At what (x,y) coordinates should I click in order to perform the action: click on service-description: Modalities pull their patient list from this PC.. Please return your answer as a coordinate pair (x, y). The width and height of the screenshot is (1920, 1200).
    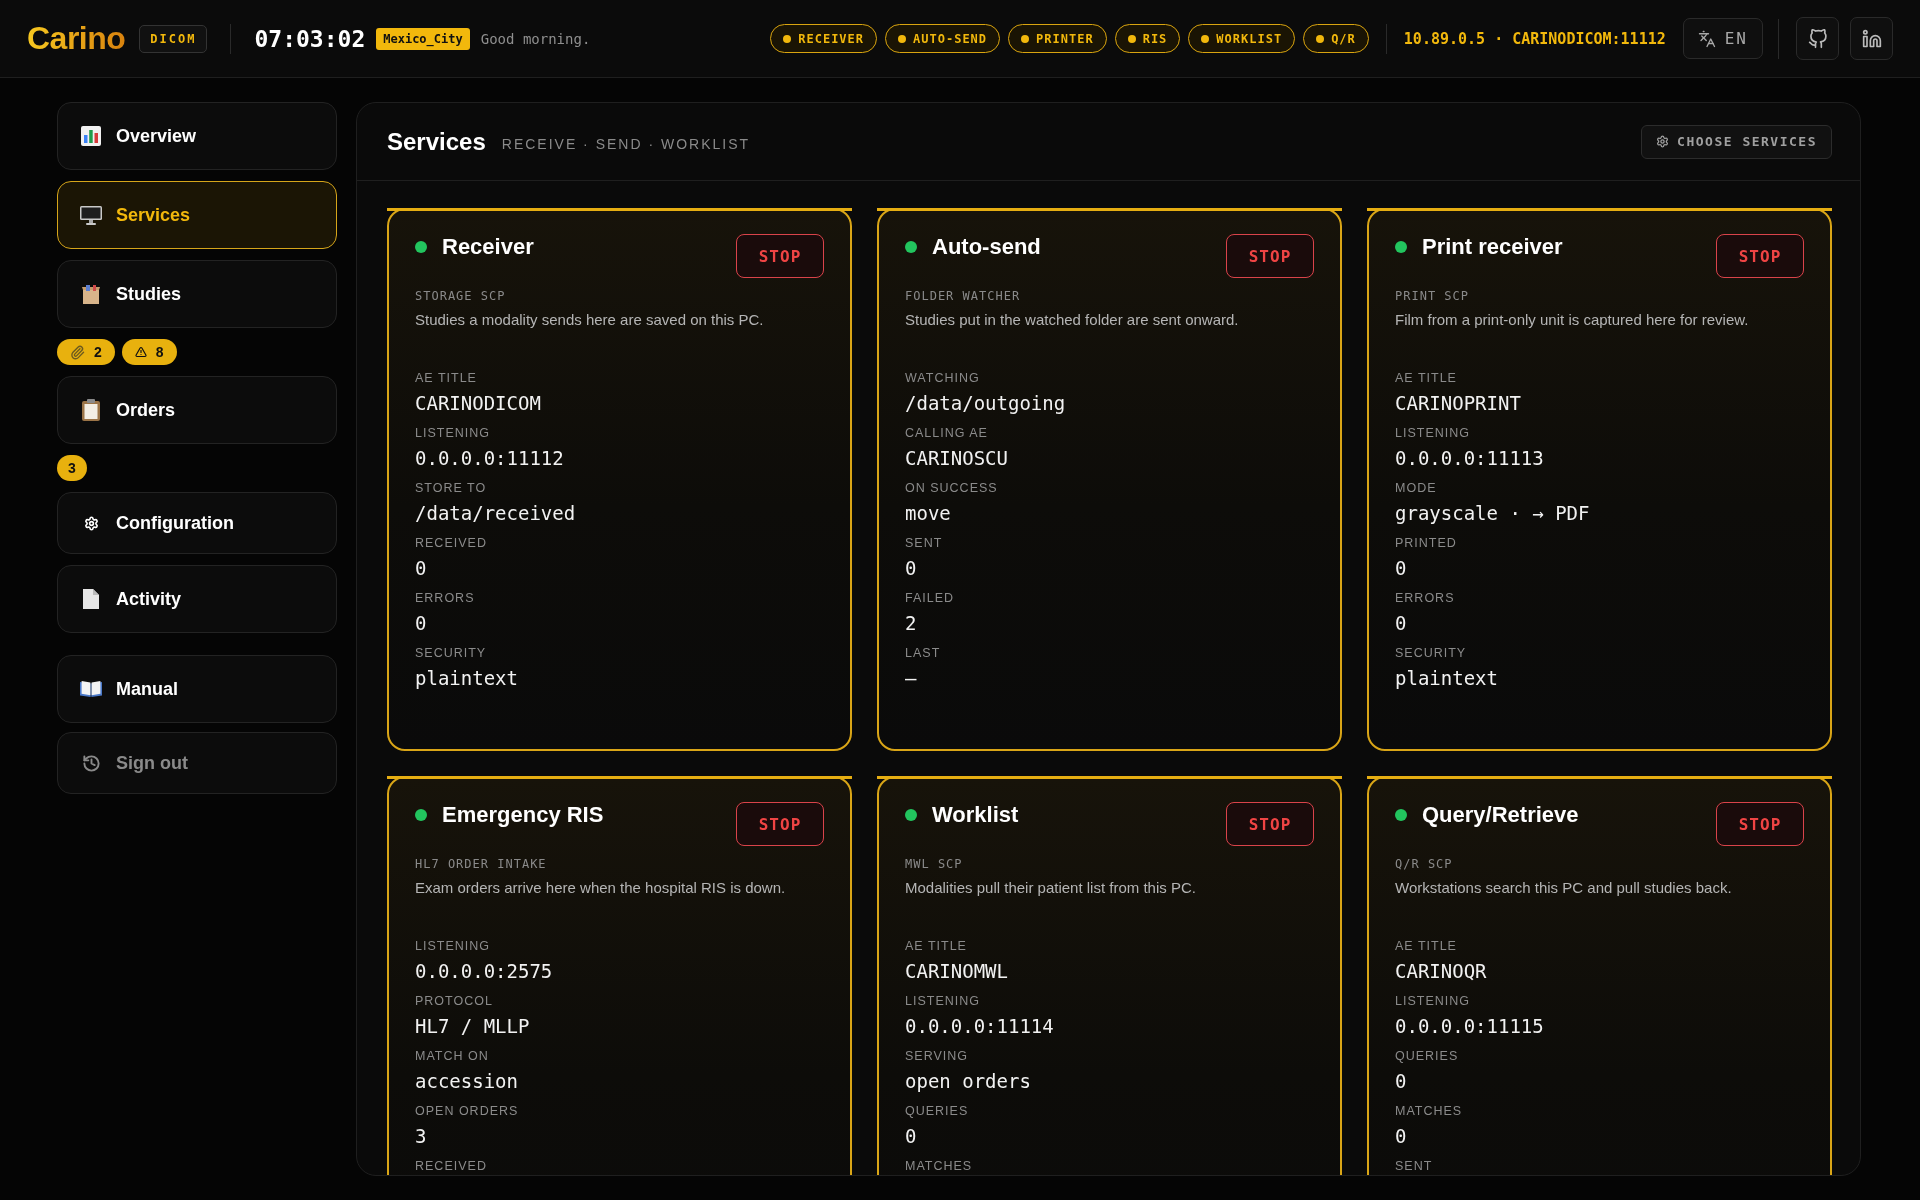
    Looking at the image, I should click on (1051, 888).